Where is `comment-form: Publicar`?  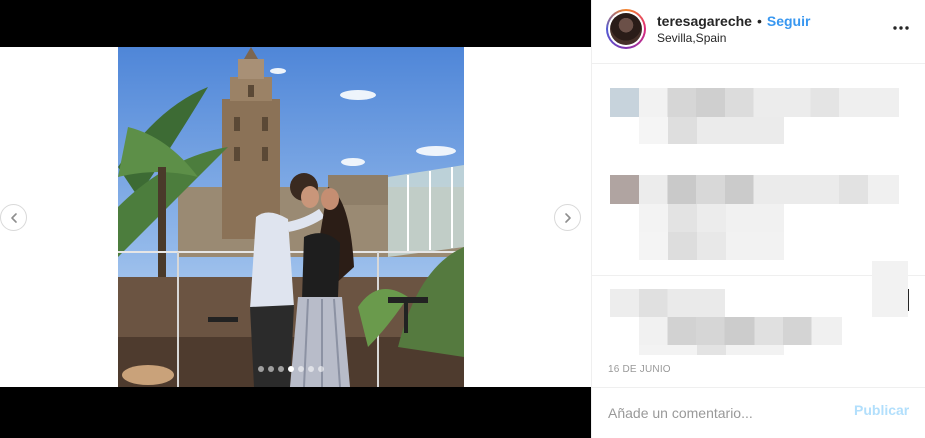 comment-form: Publicar is located at coordinates (758, 412).